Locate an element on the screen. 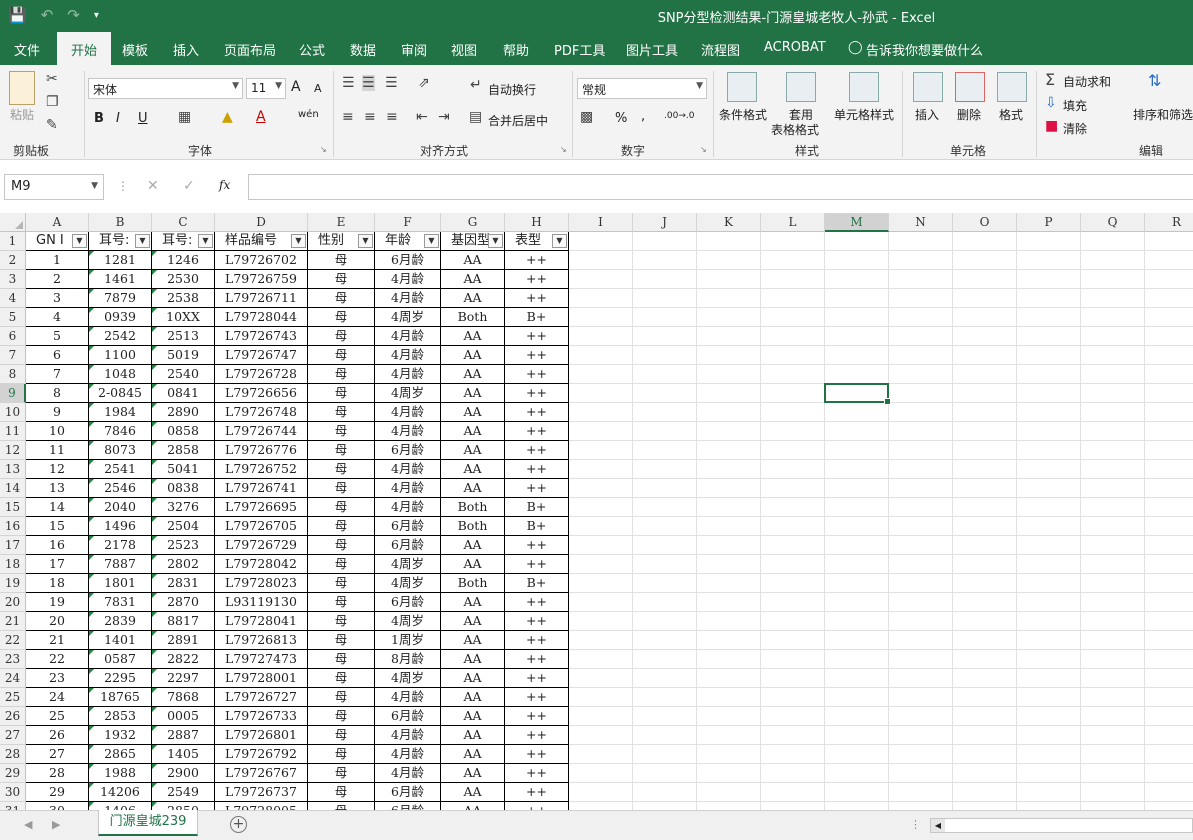 This screenshot has width=1193, height=840. table-cell: 7 is located at coordinates (57, 374).